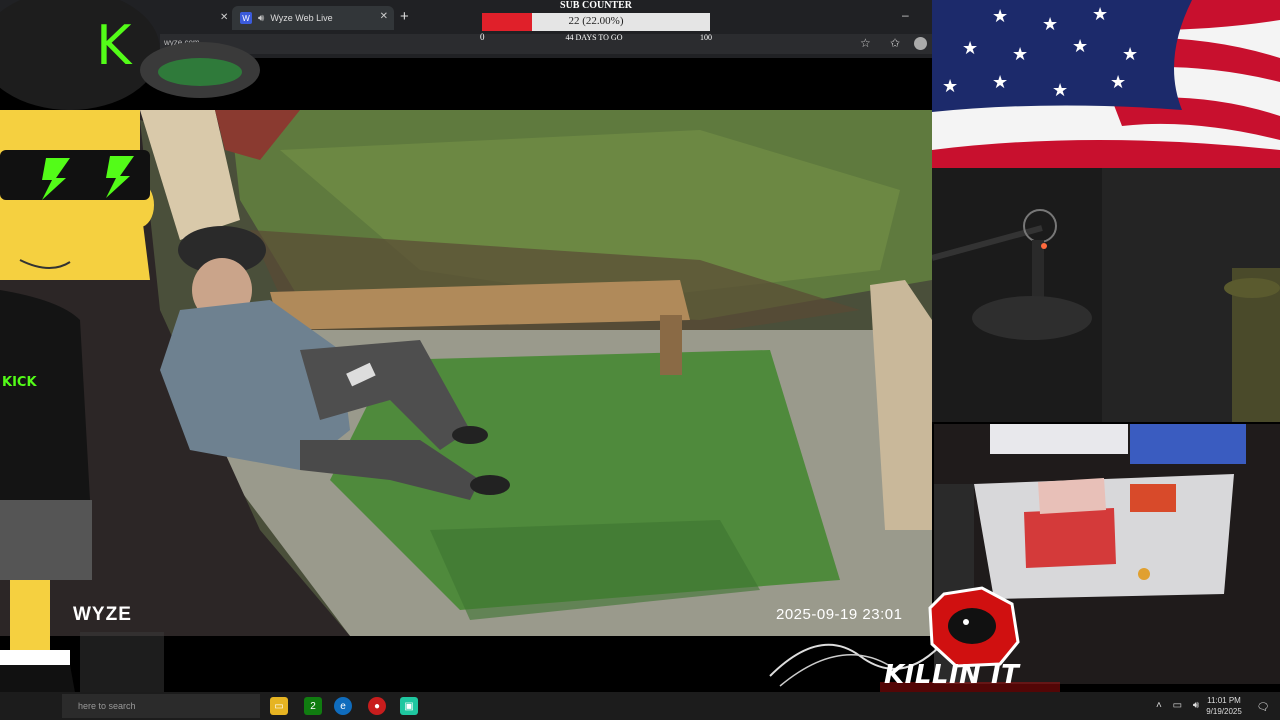 This screenshot has height=720, width=1280. What do you see at coordinates (1224, 706) in the screenshot?
I see `taskbar-clock: 11:01 PM 9/19/2025` at bounding box center [1224, 706].